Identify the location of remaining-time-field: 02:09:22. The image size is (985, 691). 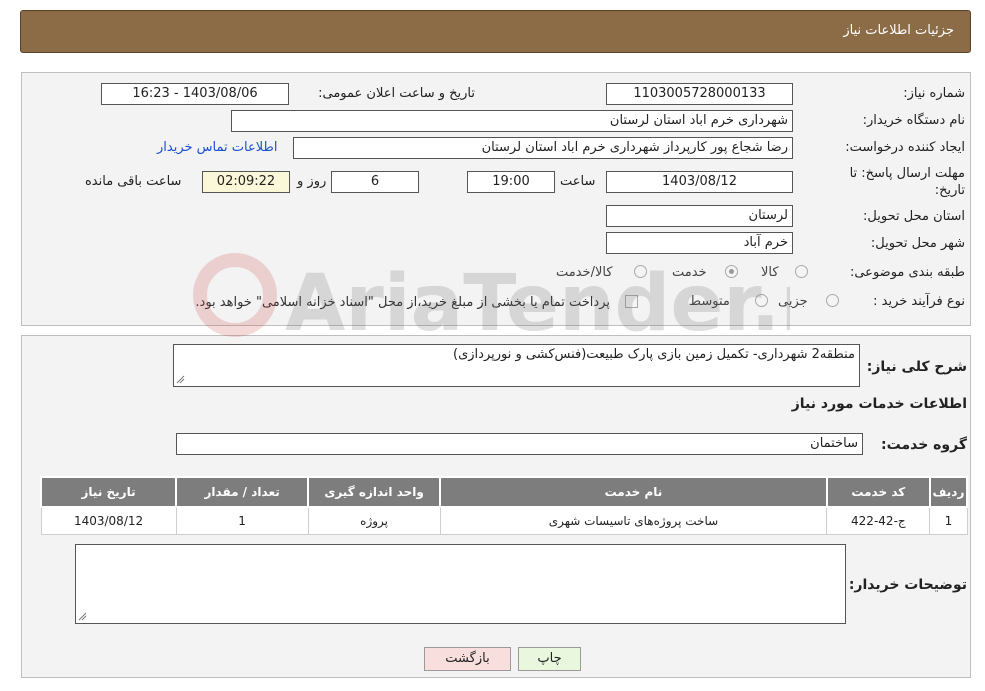
(246, 182).